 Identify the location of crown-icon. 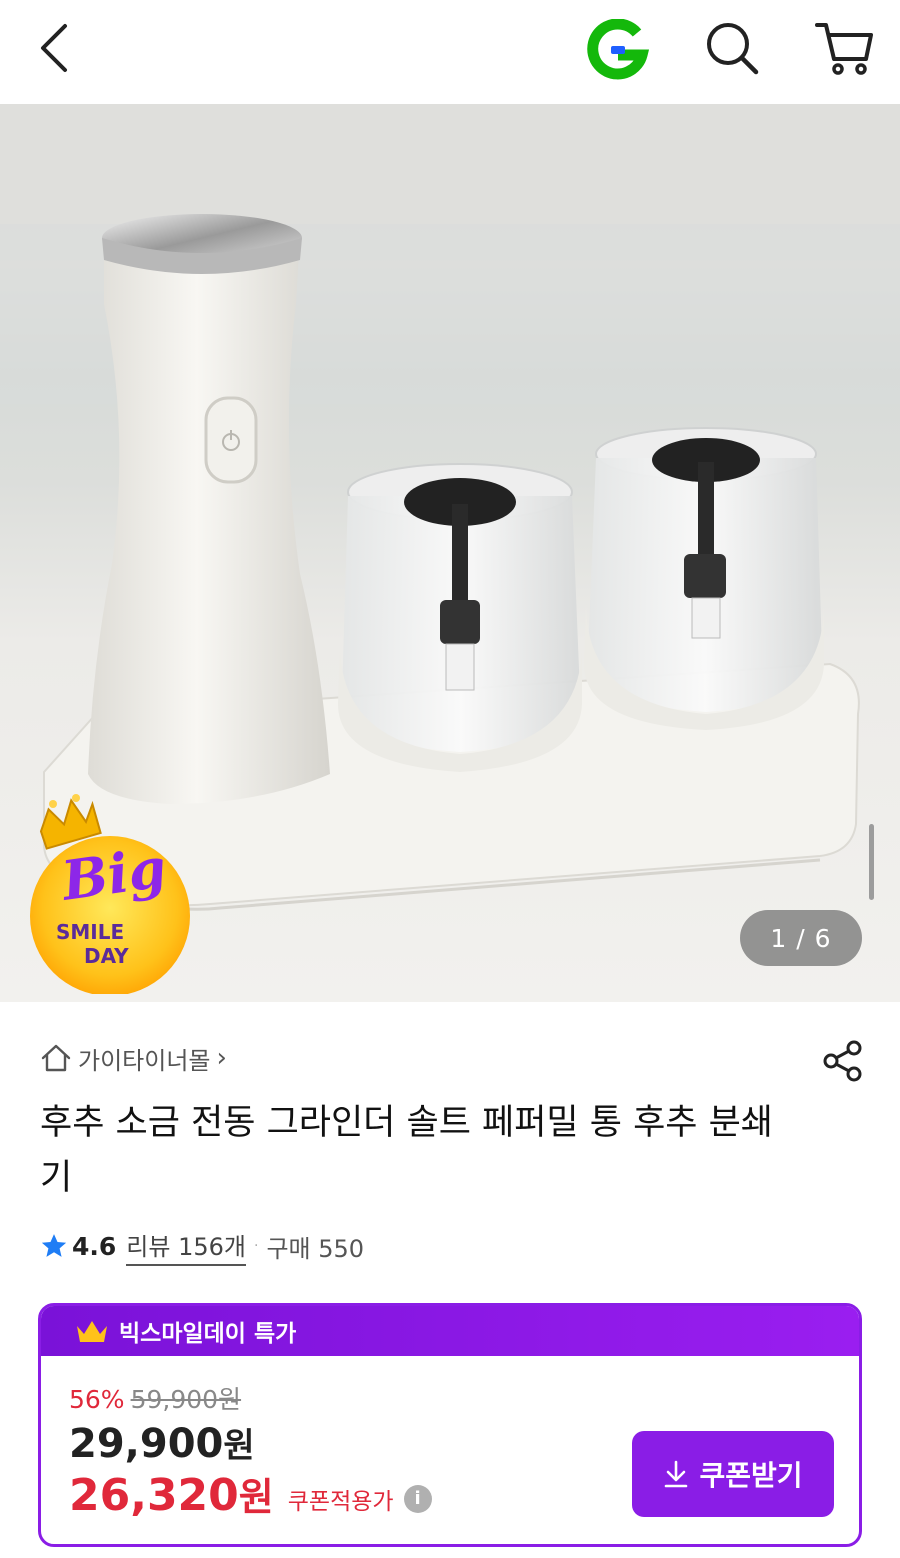
(92, 1331).